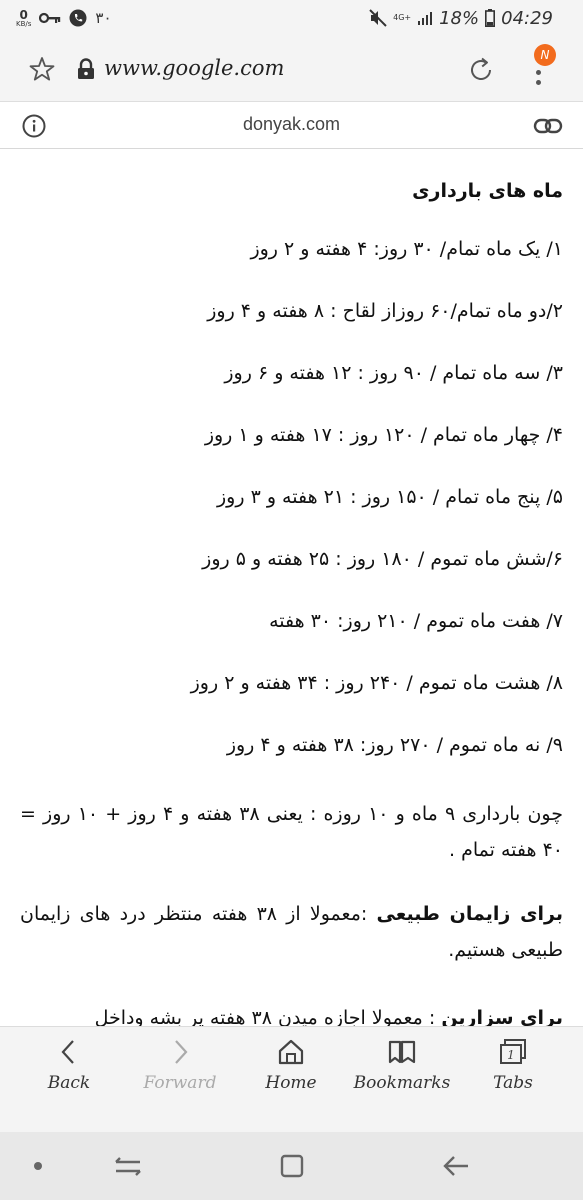 The height and width of the screenshot is (1200, 583). I want to click on bookmarks-label: Bookmarks, so click(402, 1083).